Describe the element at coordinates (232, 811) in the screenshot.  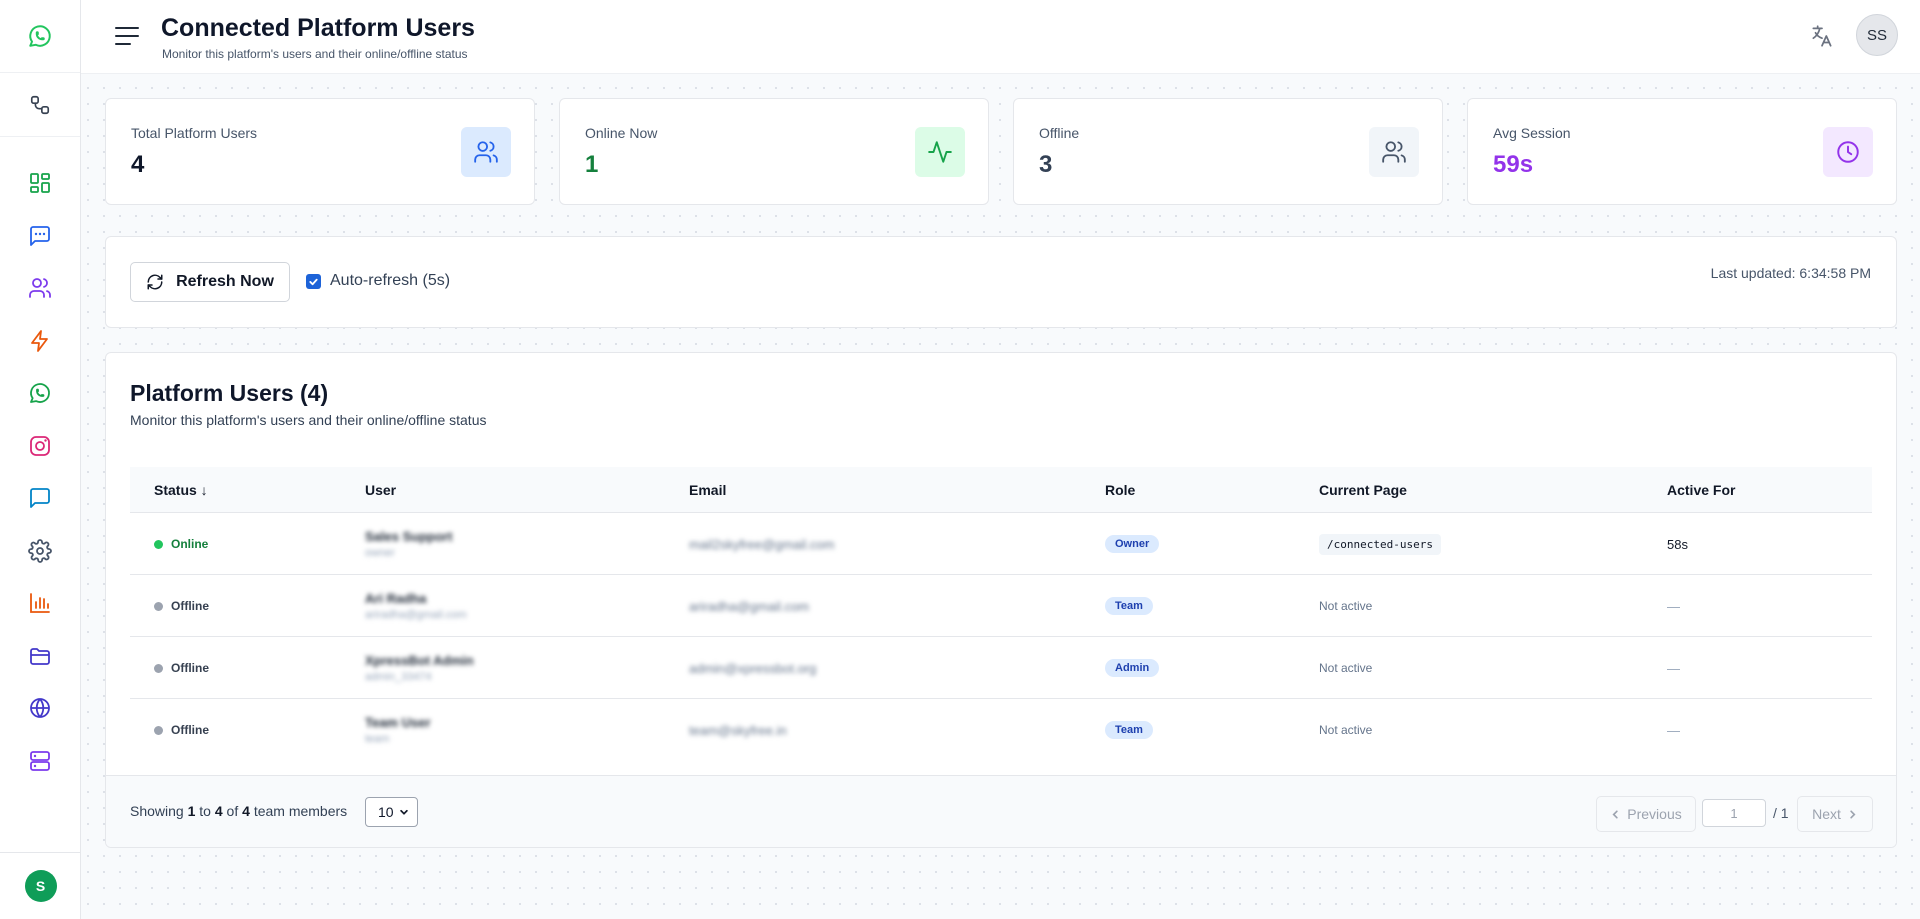
I see `showing-of-word: of` at that location.